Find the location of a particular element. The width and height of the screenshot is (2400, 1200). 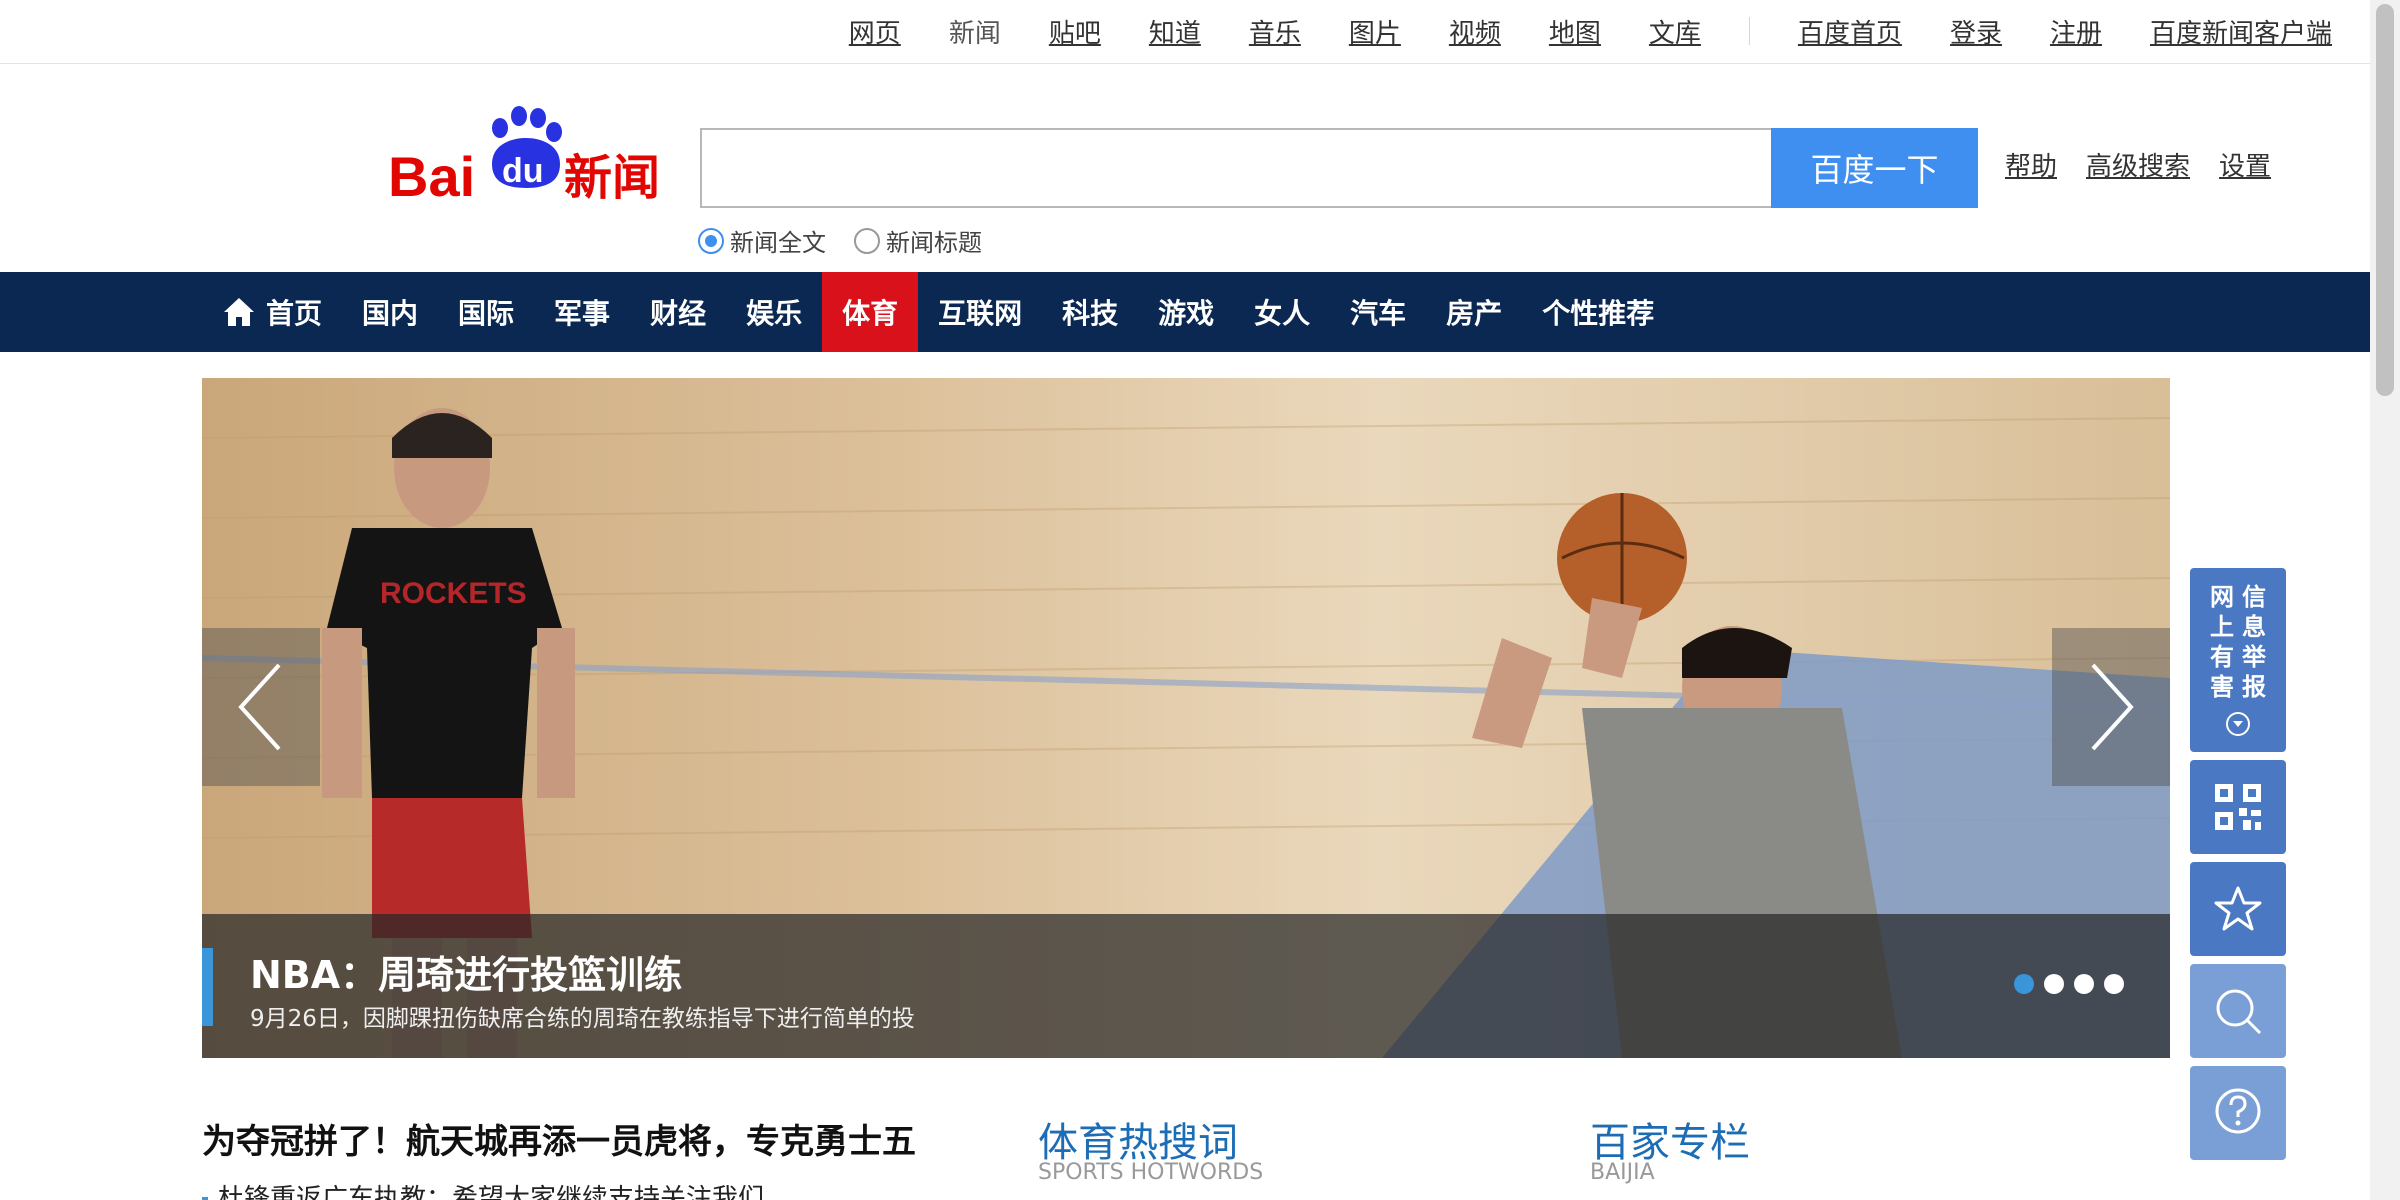

nav-item-home-label: 首页 is located at coordinates (294, 313).